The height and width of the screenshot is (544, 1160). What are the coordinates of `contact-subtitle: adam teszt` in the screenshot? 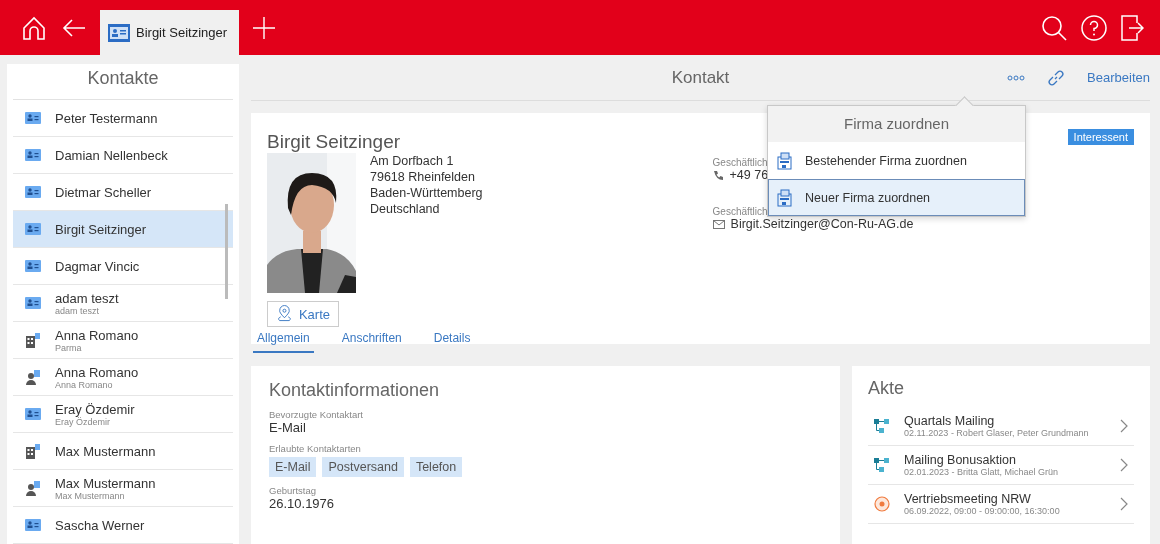 It's located at (78, 310).